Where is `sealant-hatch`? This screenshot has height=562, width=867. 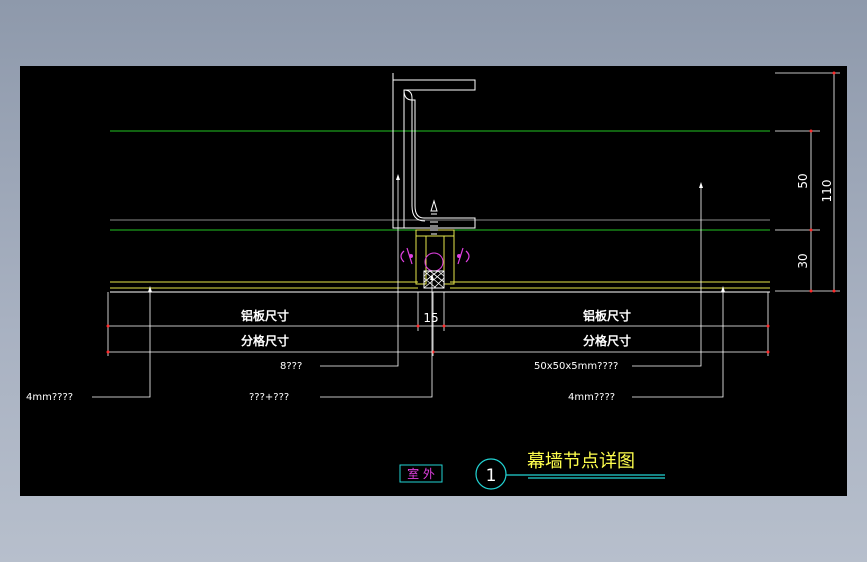
sealant-hatch is located at coordinates (434, 279).